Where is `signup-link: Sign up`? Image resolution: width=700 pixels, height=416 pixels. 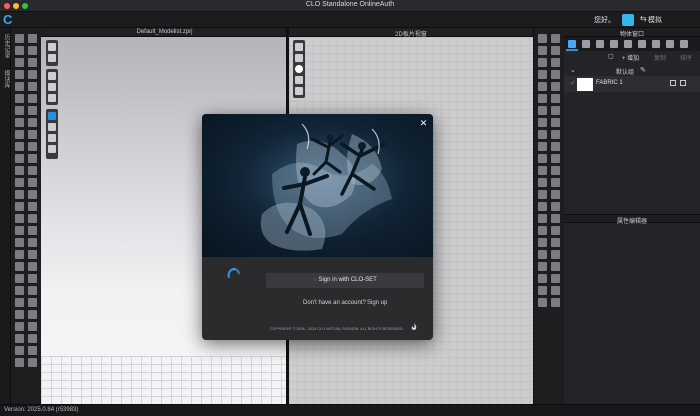 signup-link: Sign up is located at coordinates (377, 303).